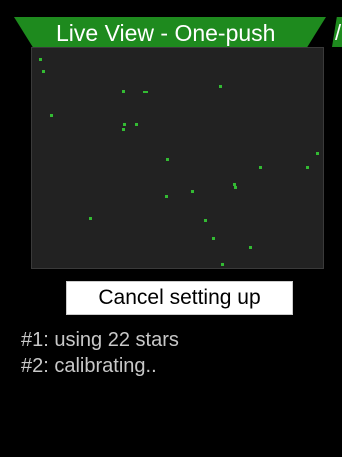 This screenshot has width=342, height=457. What do you see at coordinates (166, 33) in the screenshot?
I see `page-title: Live View - One-push` at bounding box center [166, 33].